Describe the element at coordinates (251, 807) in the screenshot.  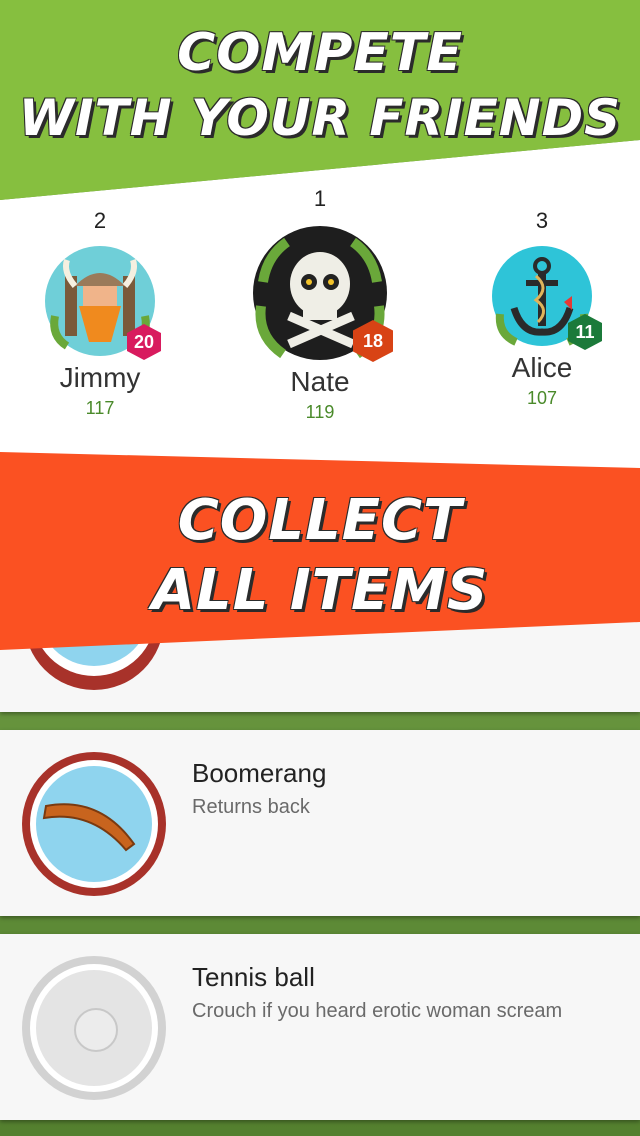
I see `item-description: Returns back` at that location.